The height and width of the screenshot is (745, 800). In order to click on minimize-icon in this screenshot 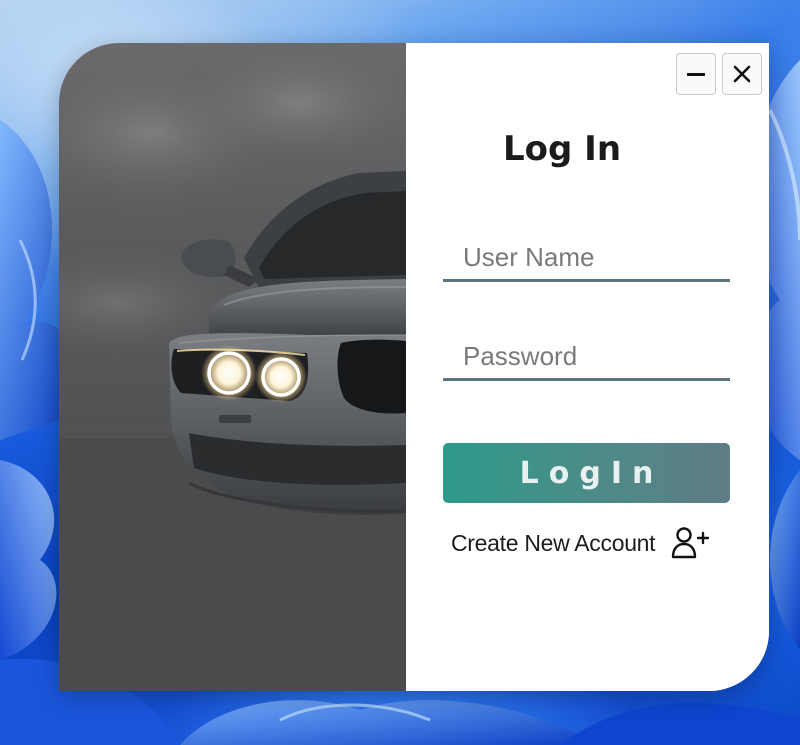, I will do `click(696, 74)`.